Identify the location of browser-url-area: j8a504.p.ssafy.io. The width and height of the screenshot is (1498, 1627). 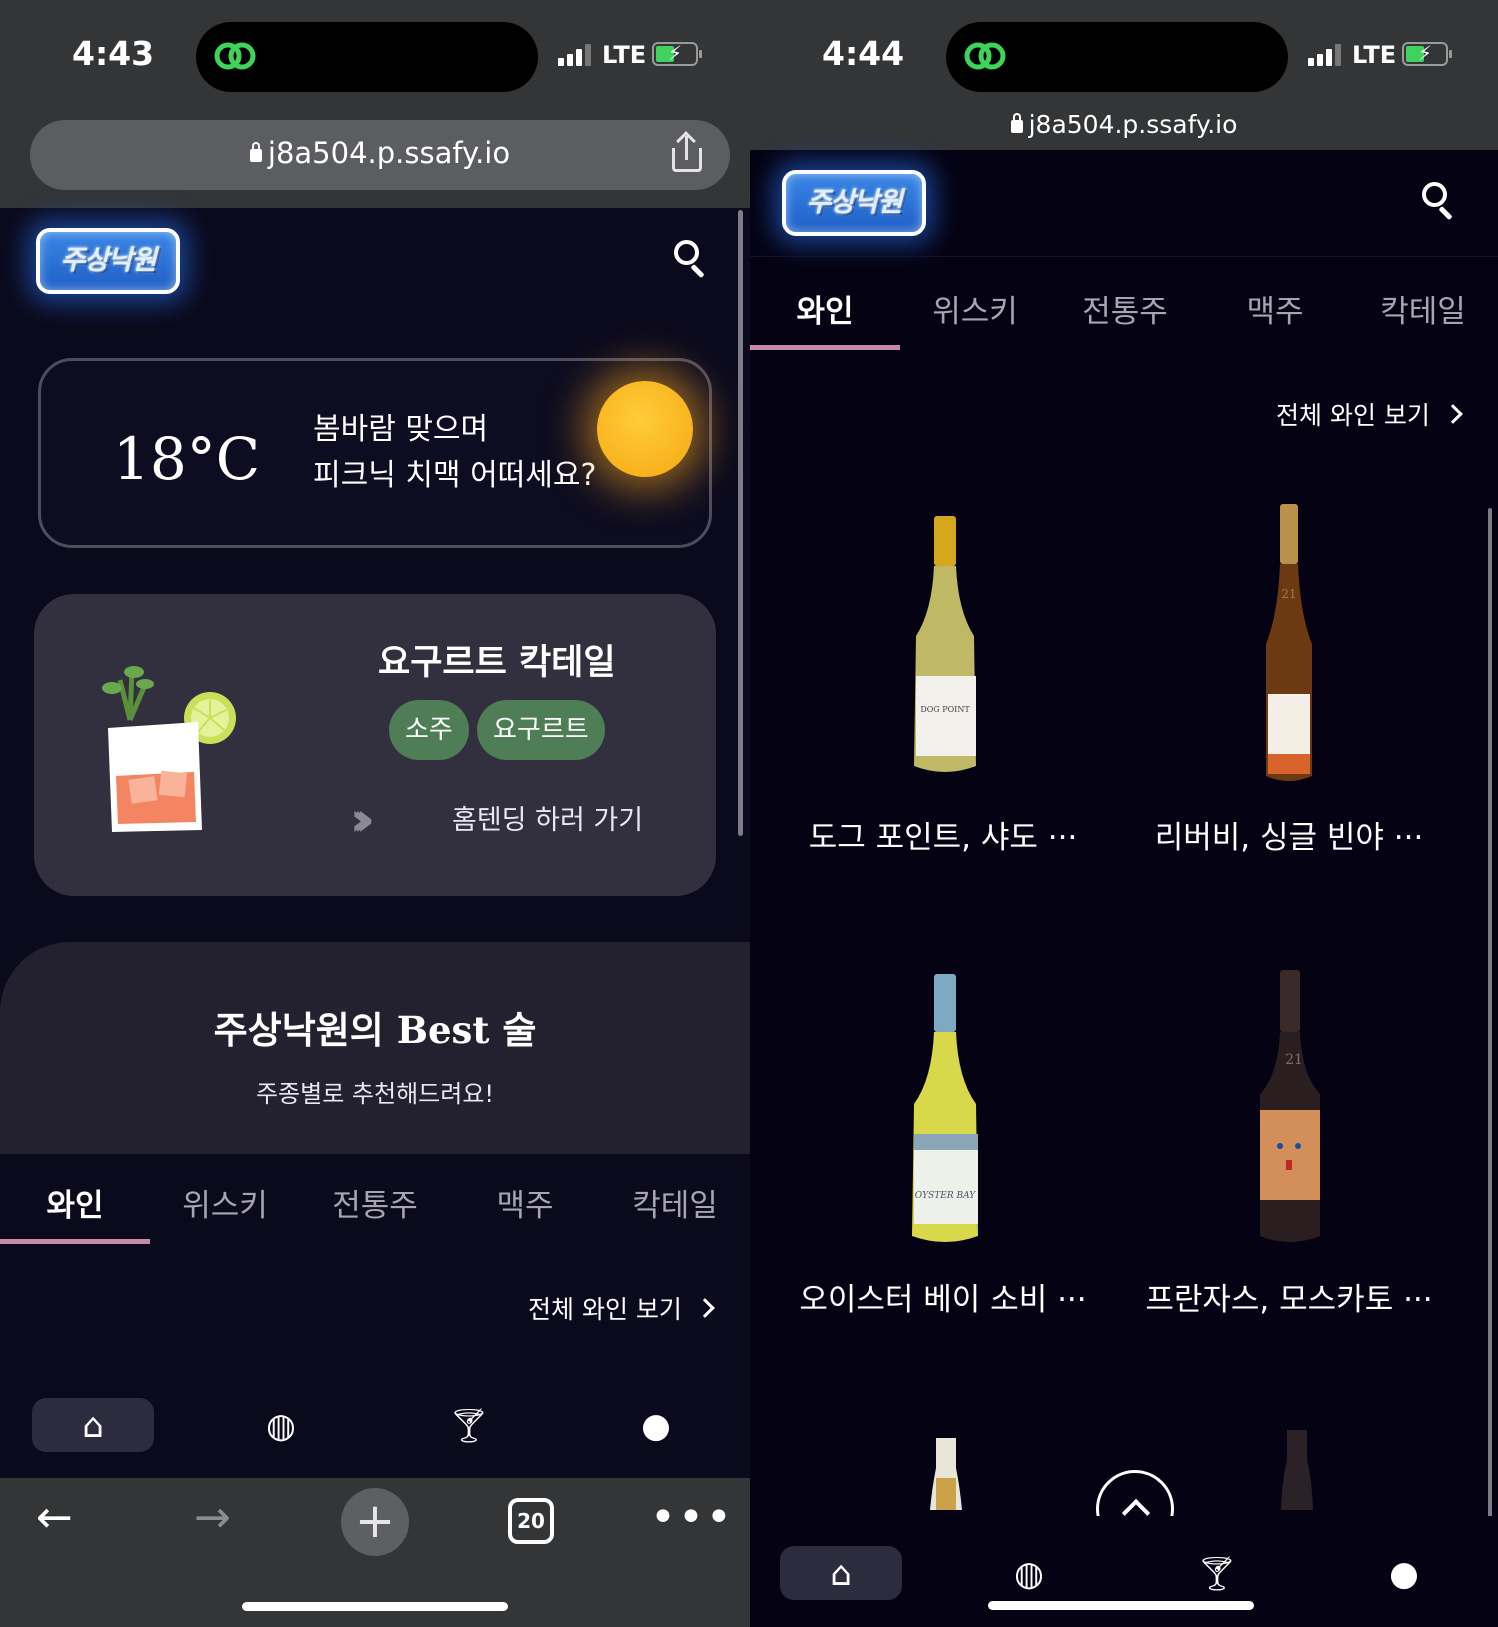
(375, 159).